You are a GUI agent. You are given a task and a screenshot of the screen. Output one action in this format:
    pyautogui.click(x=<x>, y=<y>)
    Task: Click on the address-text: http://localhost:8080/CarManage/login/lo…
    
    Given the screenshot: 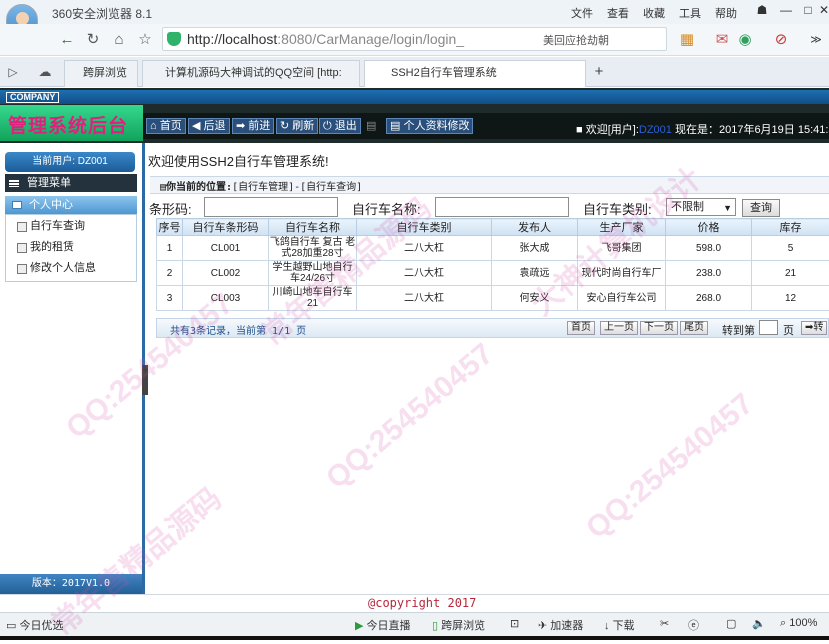 What is the action you would take?
    pyautogui.click(x=325, y=39)
    